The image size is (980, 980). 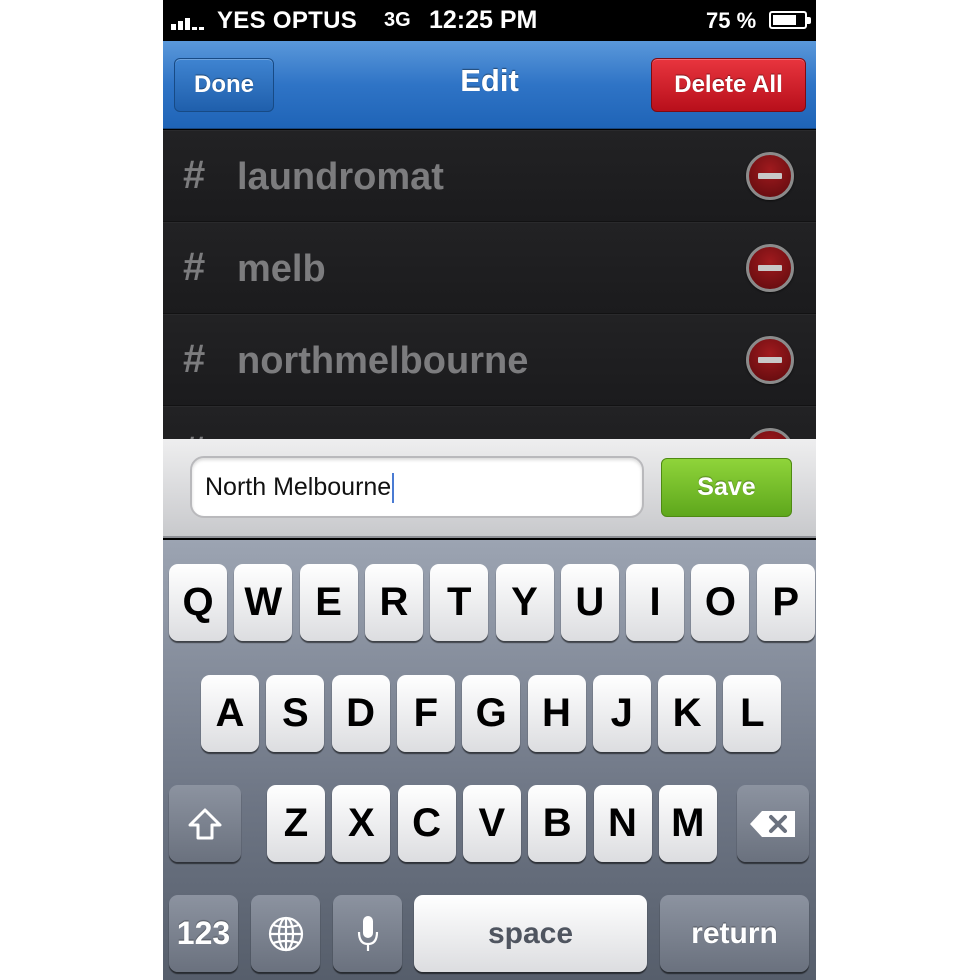 What do you see at coordinates (655, 602) in the screenshot?
I see `key-i: I` at bounding box center [655, 602].